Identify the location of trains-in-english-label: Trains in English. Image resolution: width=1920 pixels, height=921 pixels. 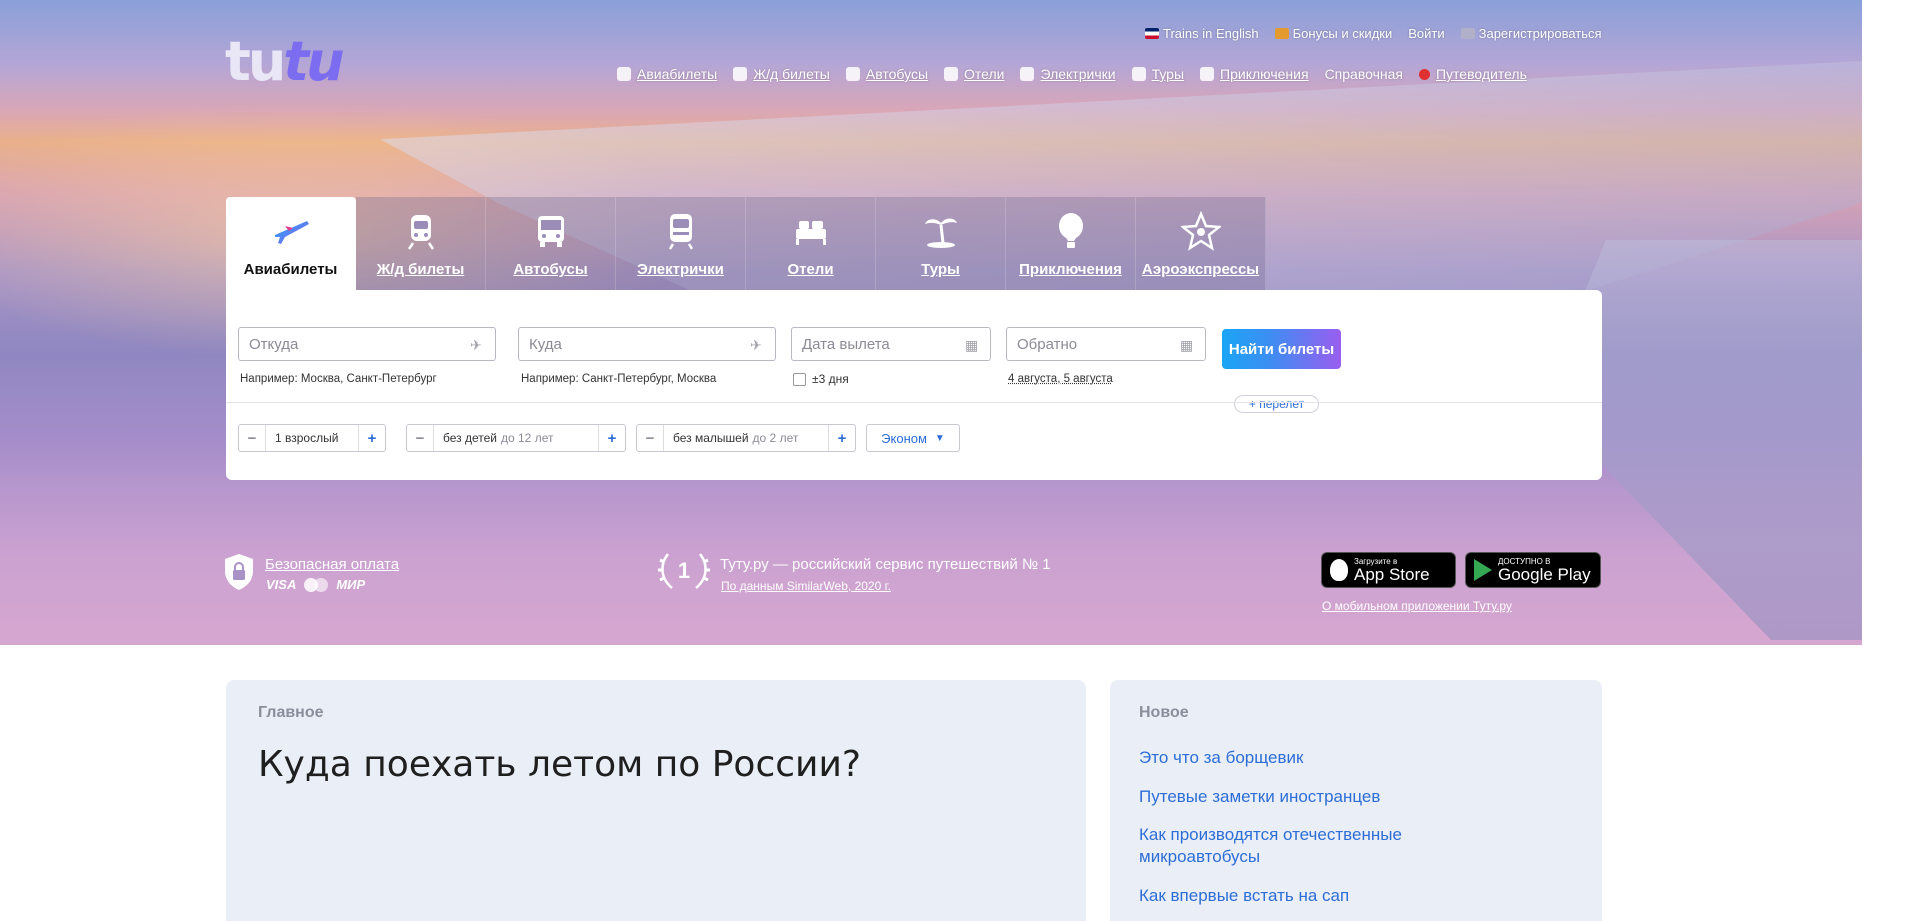
(1211, 33).